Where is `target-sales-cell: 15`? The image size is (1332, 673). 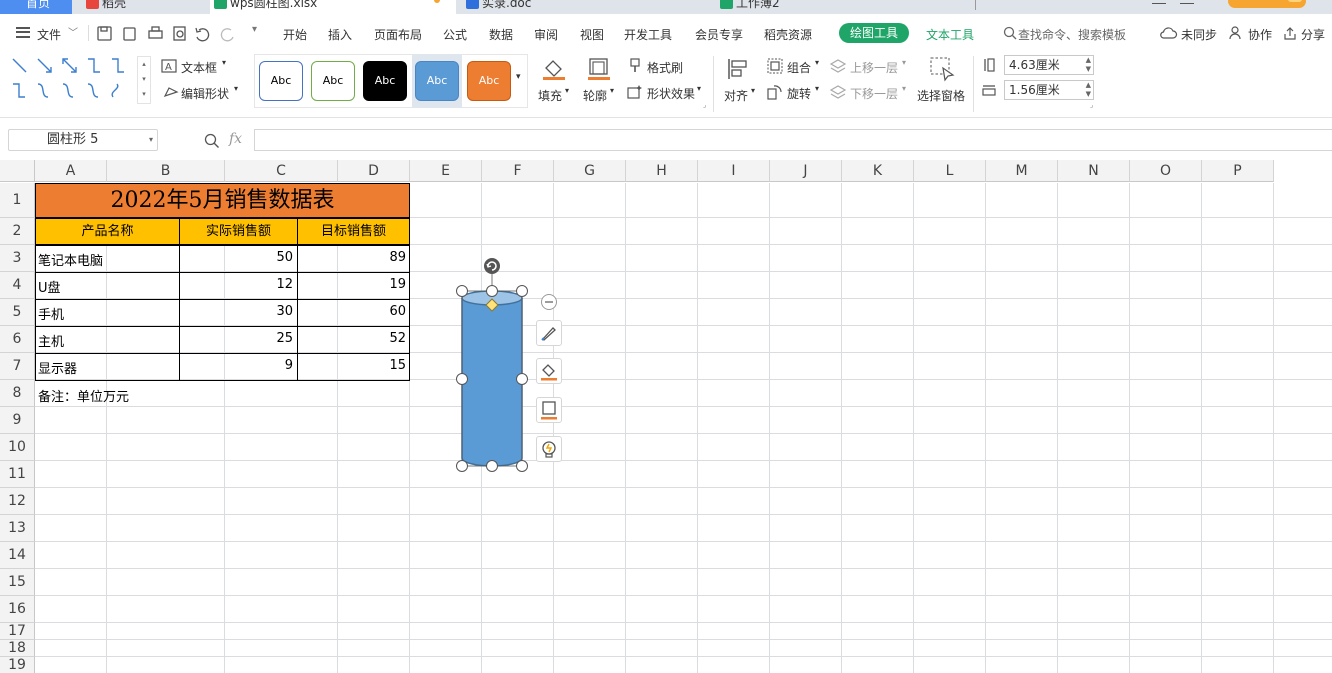
target-sales-cell: 15 is located at coordinates (351, 365).